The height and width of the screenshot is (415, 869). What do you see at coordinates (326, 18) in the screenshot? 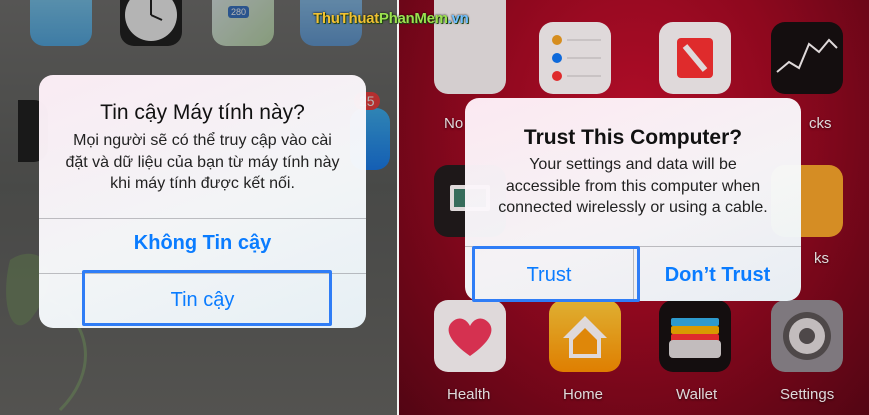
I see `watermark-part: Thu` at bounding box center [326, 18].